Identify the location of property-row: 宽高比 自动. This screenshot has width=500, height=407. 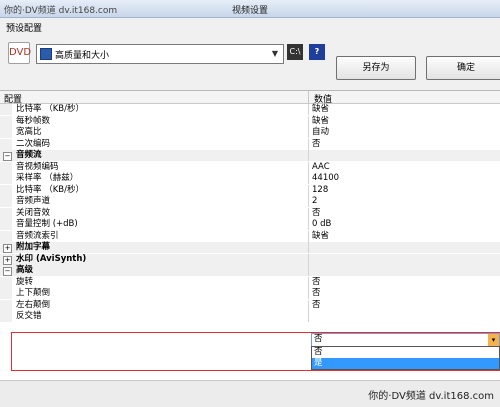
(250, 132).